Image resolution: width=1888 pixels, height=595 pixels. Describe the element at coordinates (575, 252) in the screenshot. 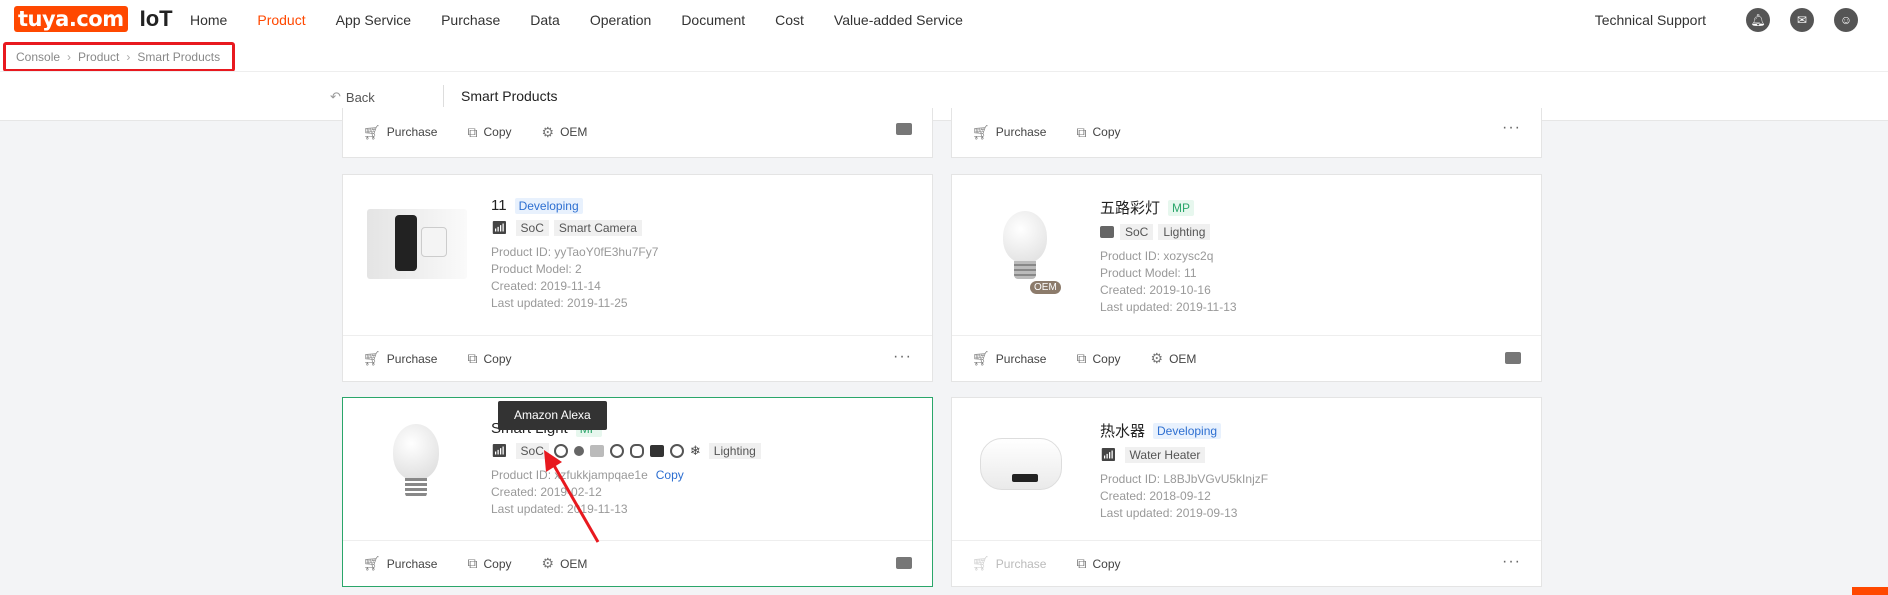

I see `product-id: Product ID: yyTaoY0fE3hu7Fy7` at that location.